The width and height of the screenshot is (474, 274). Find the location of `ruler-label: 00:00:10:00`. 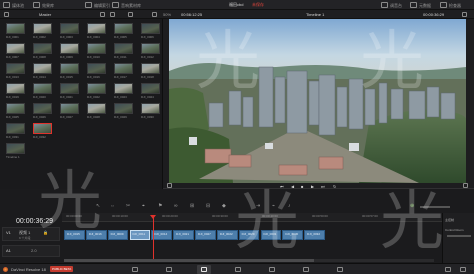

ruler-label: 00:00:10:00 is located at coordinates (120, 216).